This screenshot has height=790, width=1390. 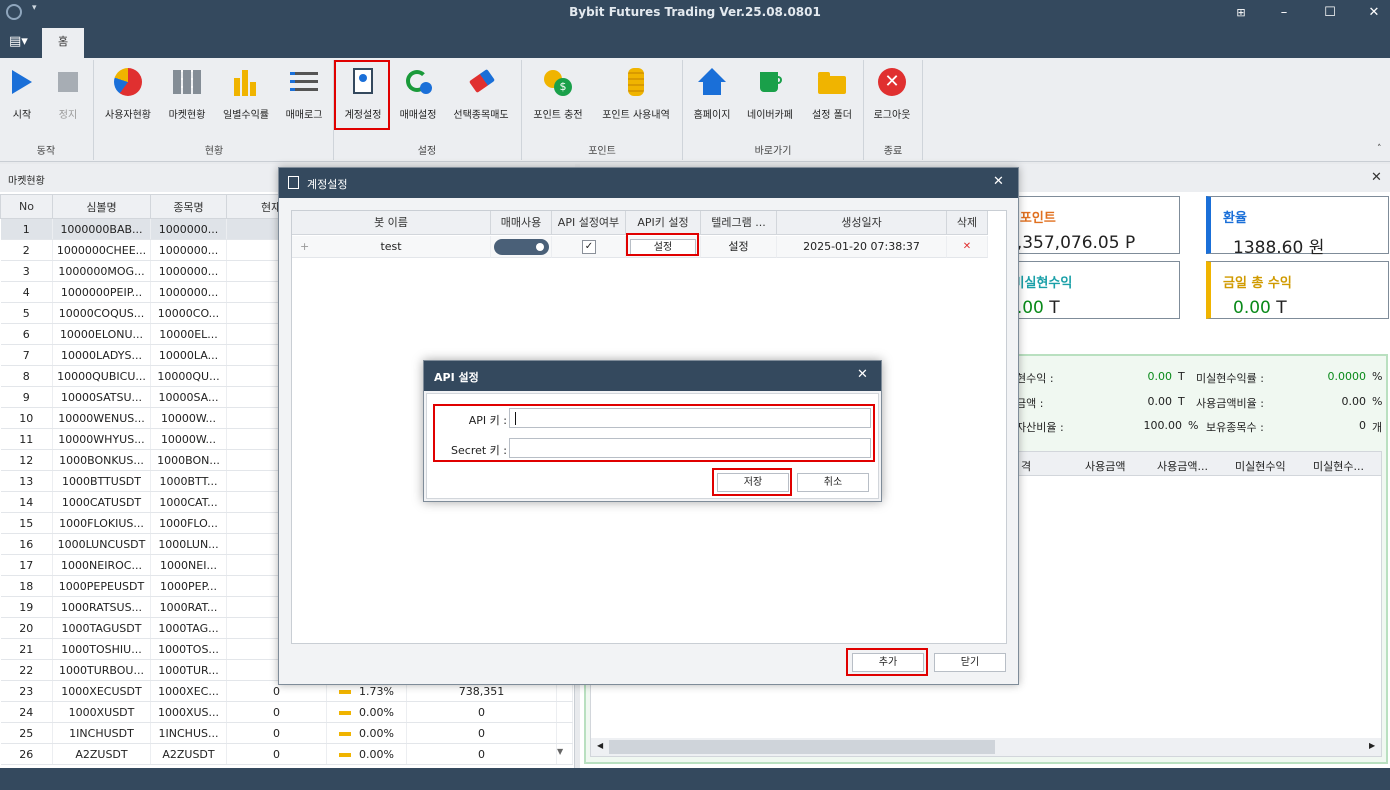 What do you see at coordinates (600, 745) in the screenshot?
I see `scroll-left-arrow-icon: ◀` at bounding box center [600, 745].